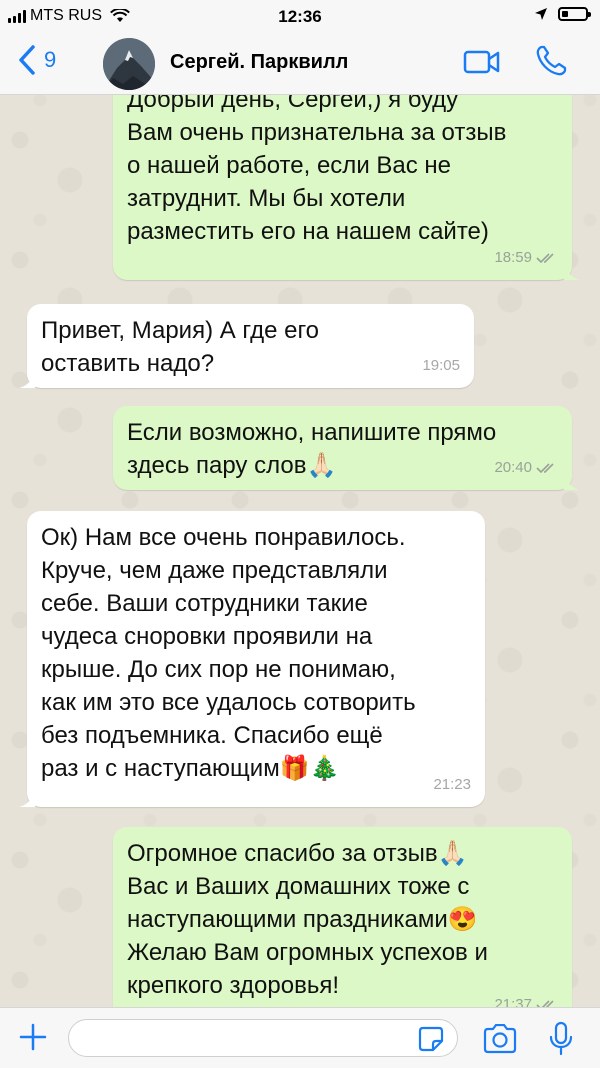  Describe the element at coordinates (36, 60) in the screenshot. I see `back-button: 9` at that location.